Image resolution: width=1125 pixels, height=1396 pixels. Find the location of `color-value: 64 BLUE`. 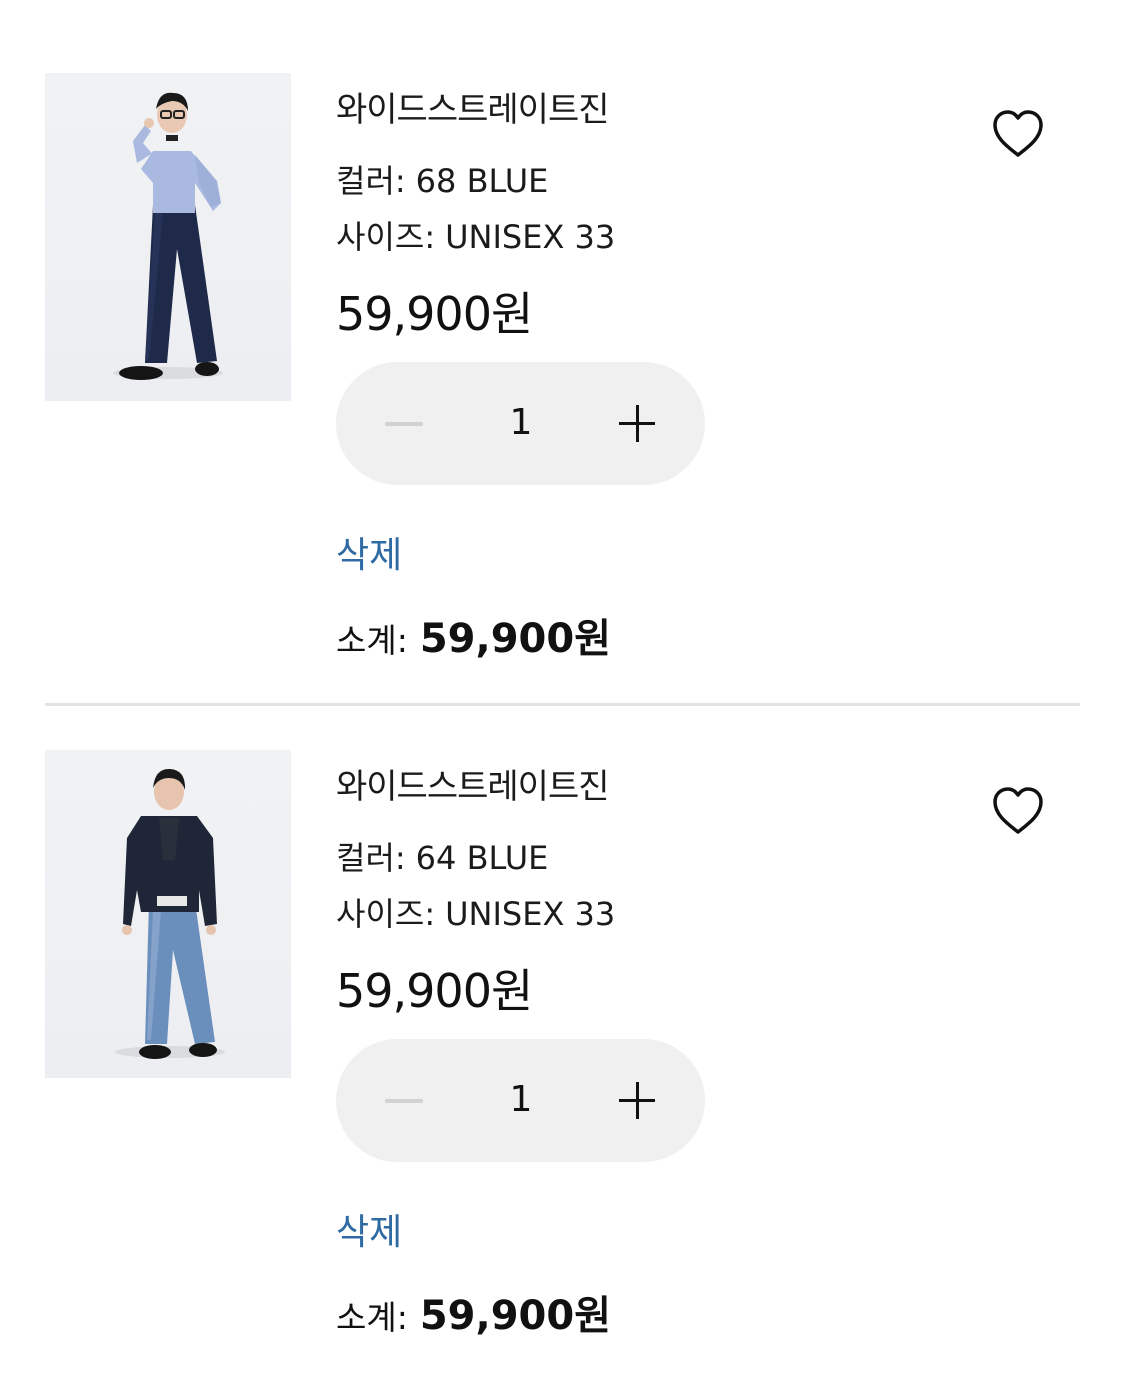

color-value: 64 BLUE is located at coordinates (482, 858).